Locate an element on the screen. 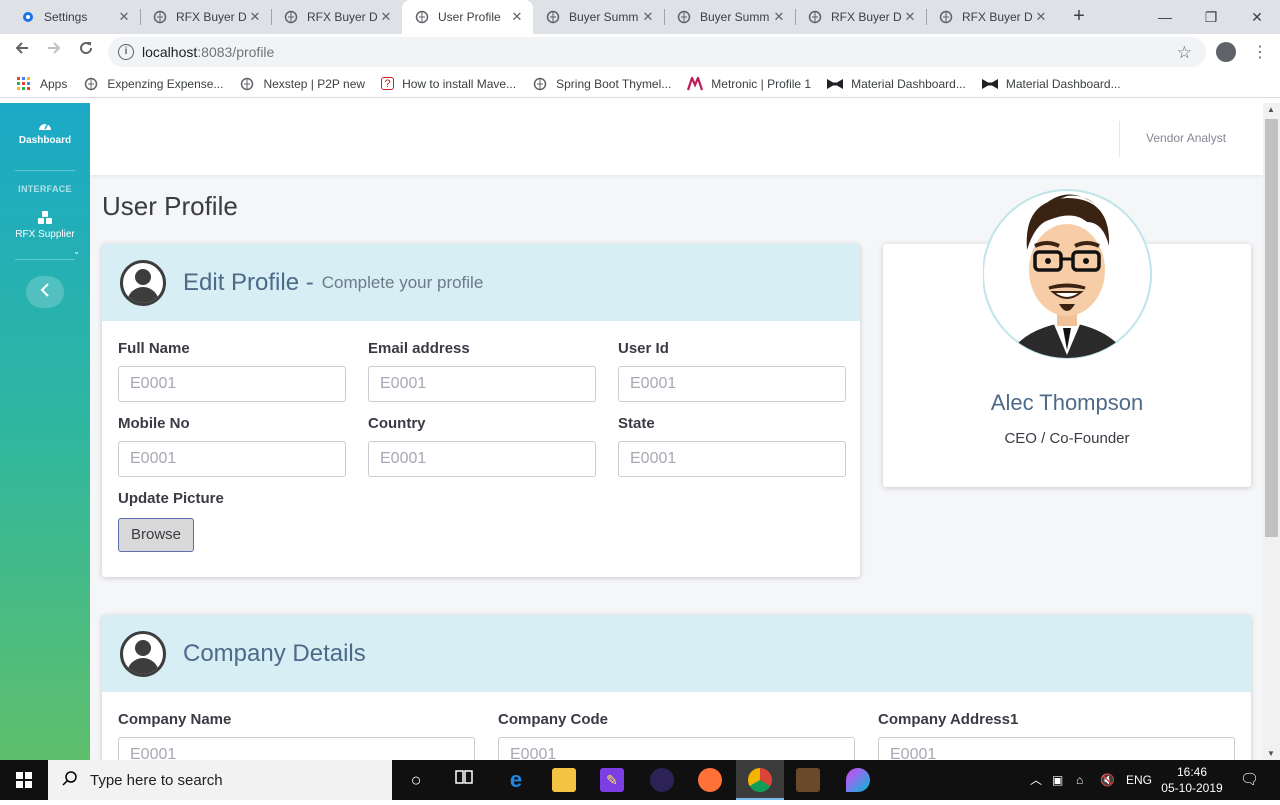 Image resolution: width=1280 pixels, height=805 pixels. bookmark-star-icon: ☆ is located at coordinates (1184, 53).